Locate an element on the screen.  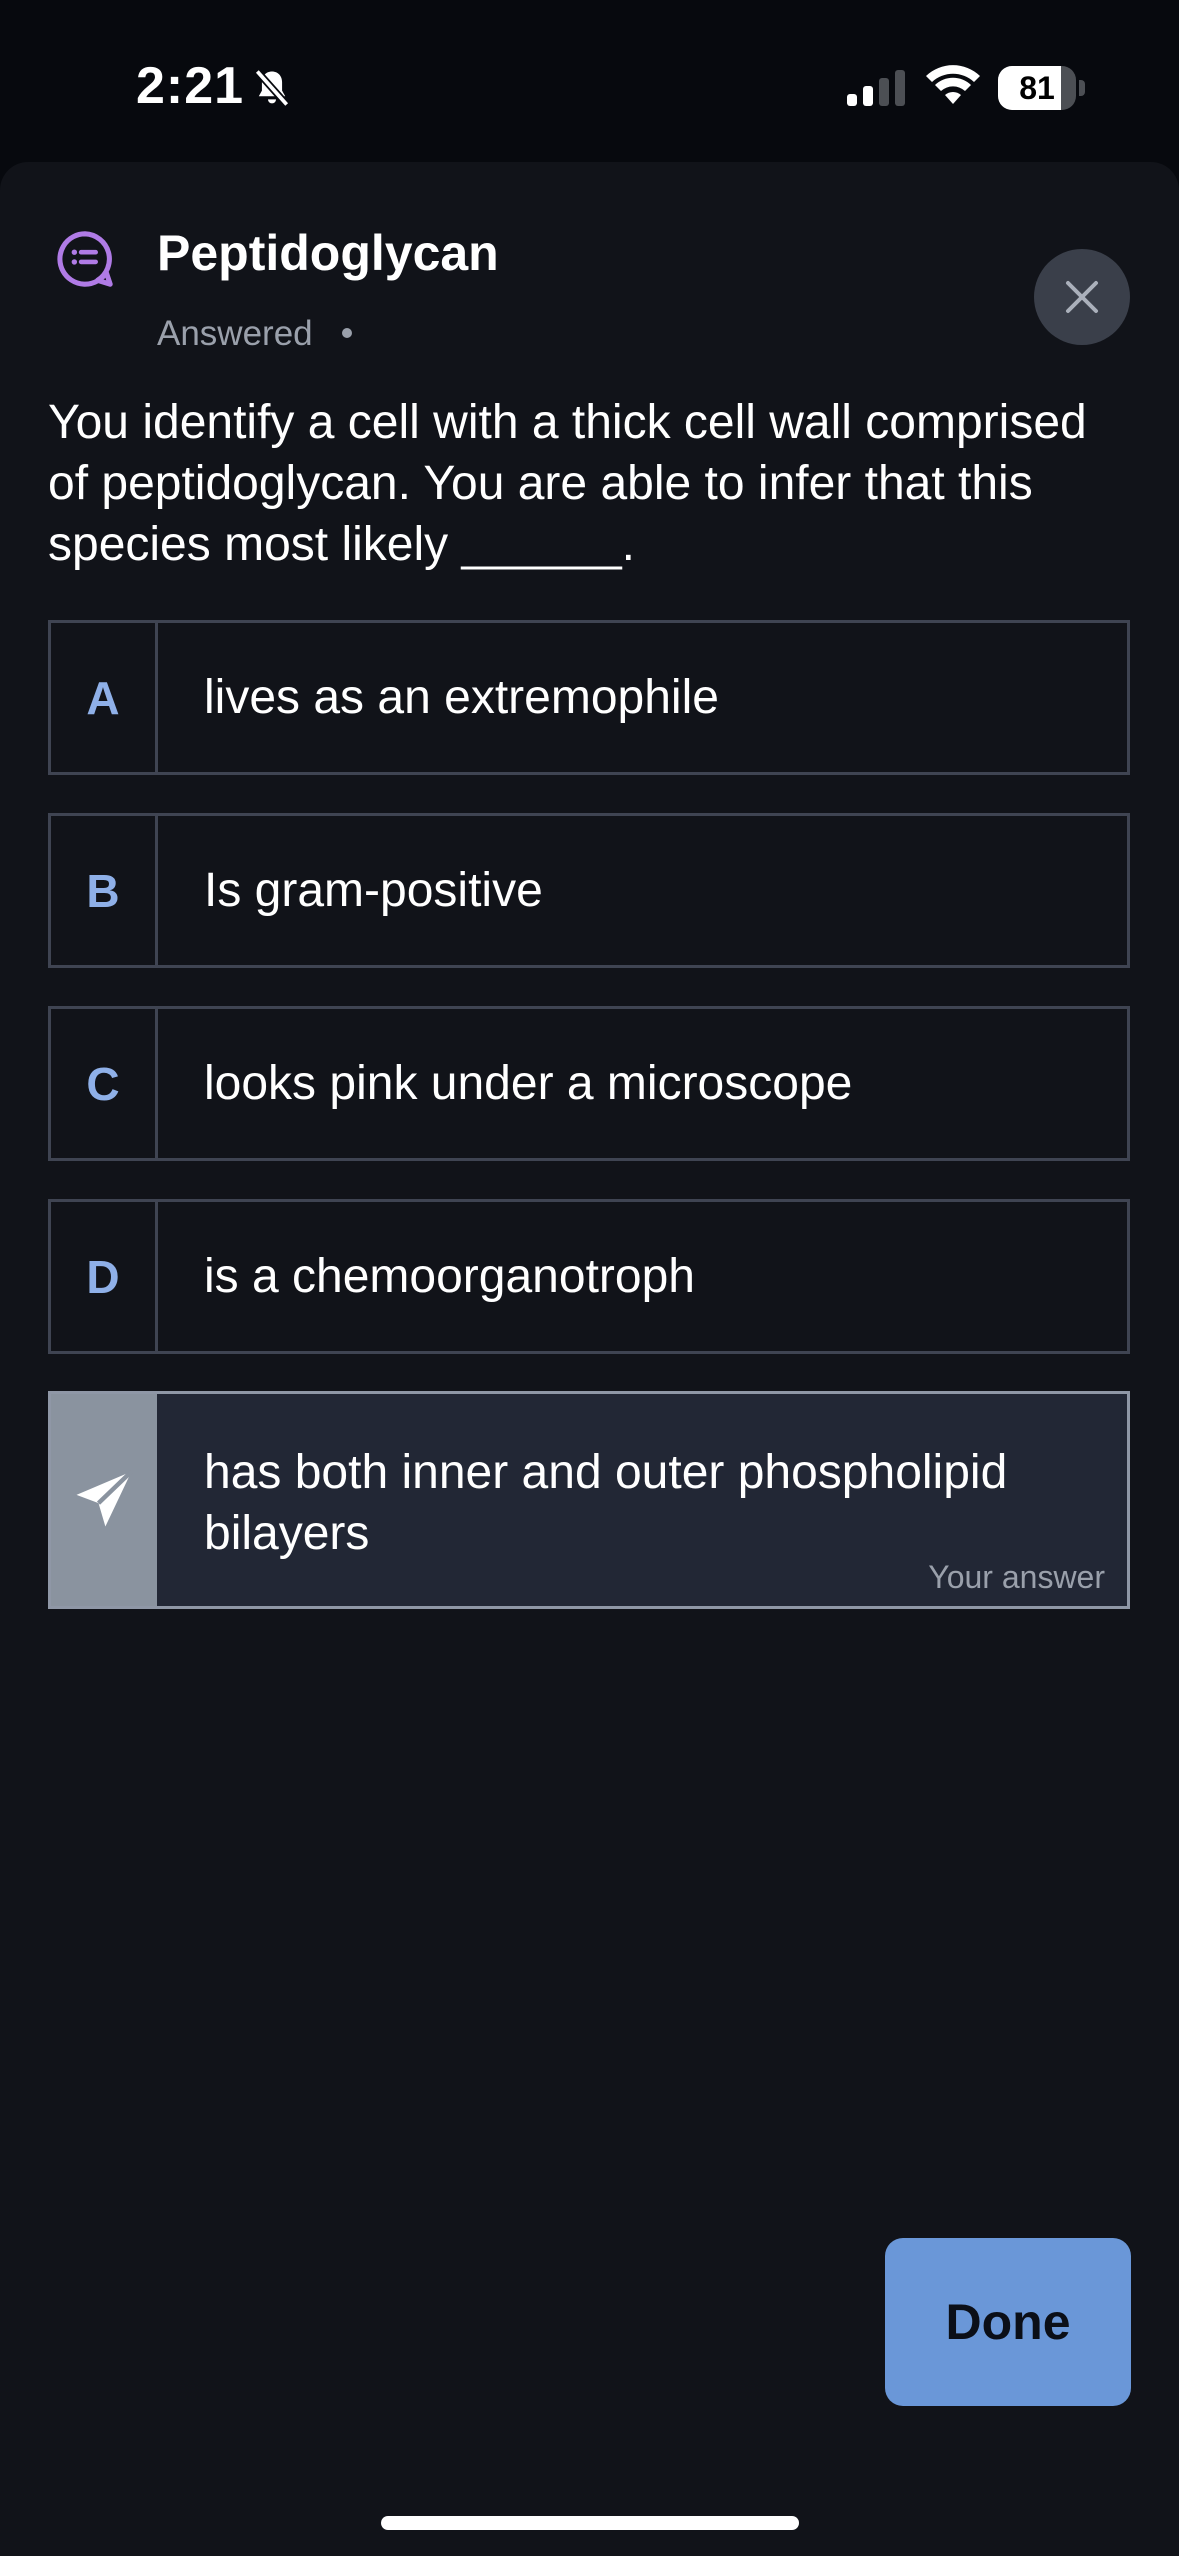
battery-percent: 81 is located at coordinates (1037, 88).